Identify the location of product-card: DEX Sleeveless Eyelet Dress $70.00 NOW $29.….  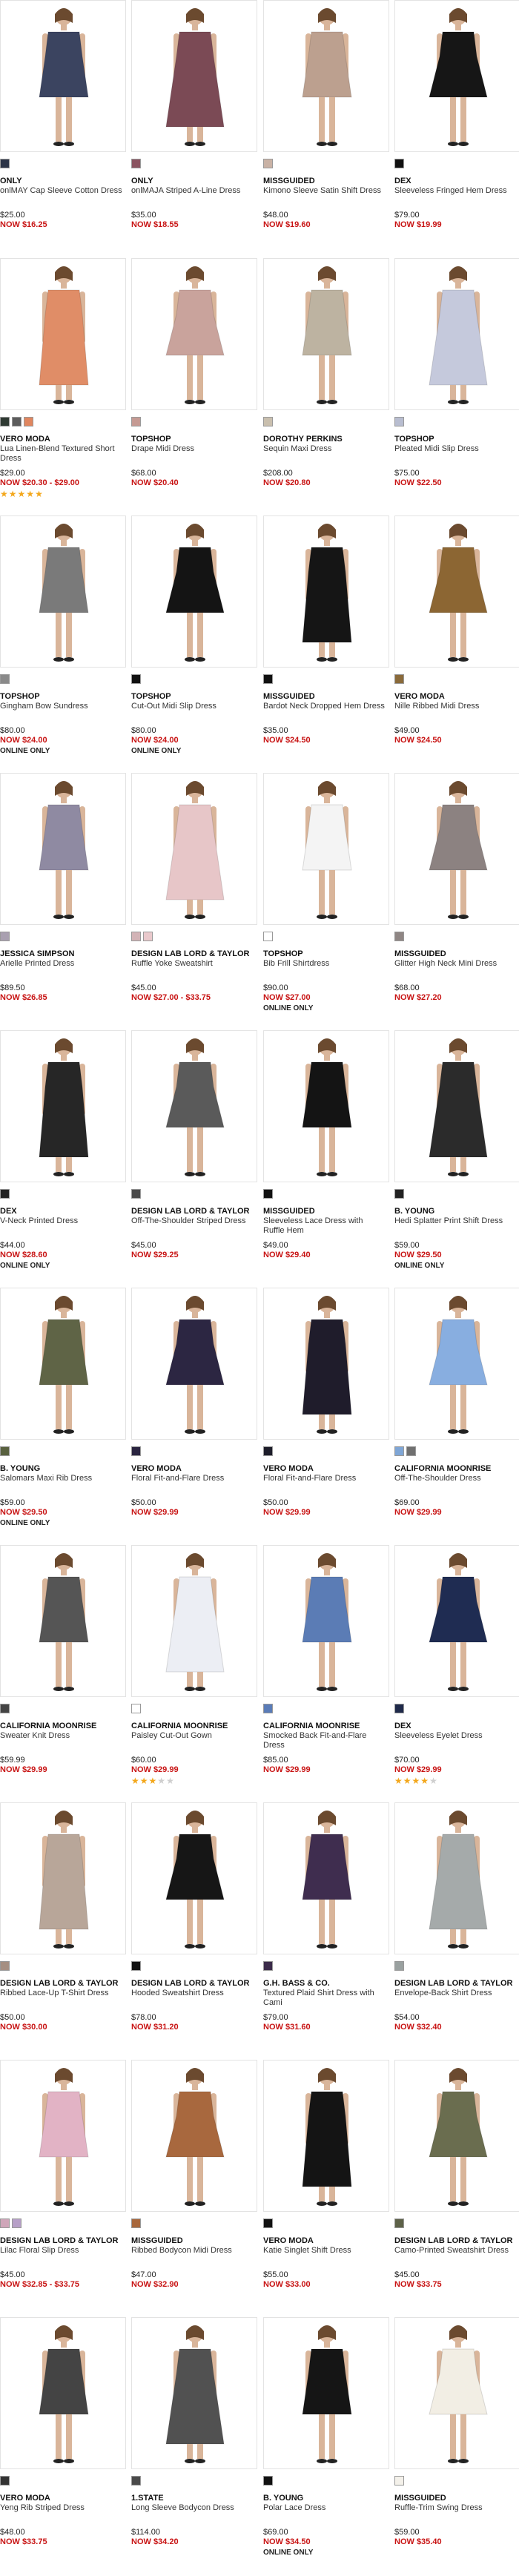
(457, 1671).